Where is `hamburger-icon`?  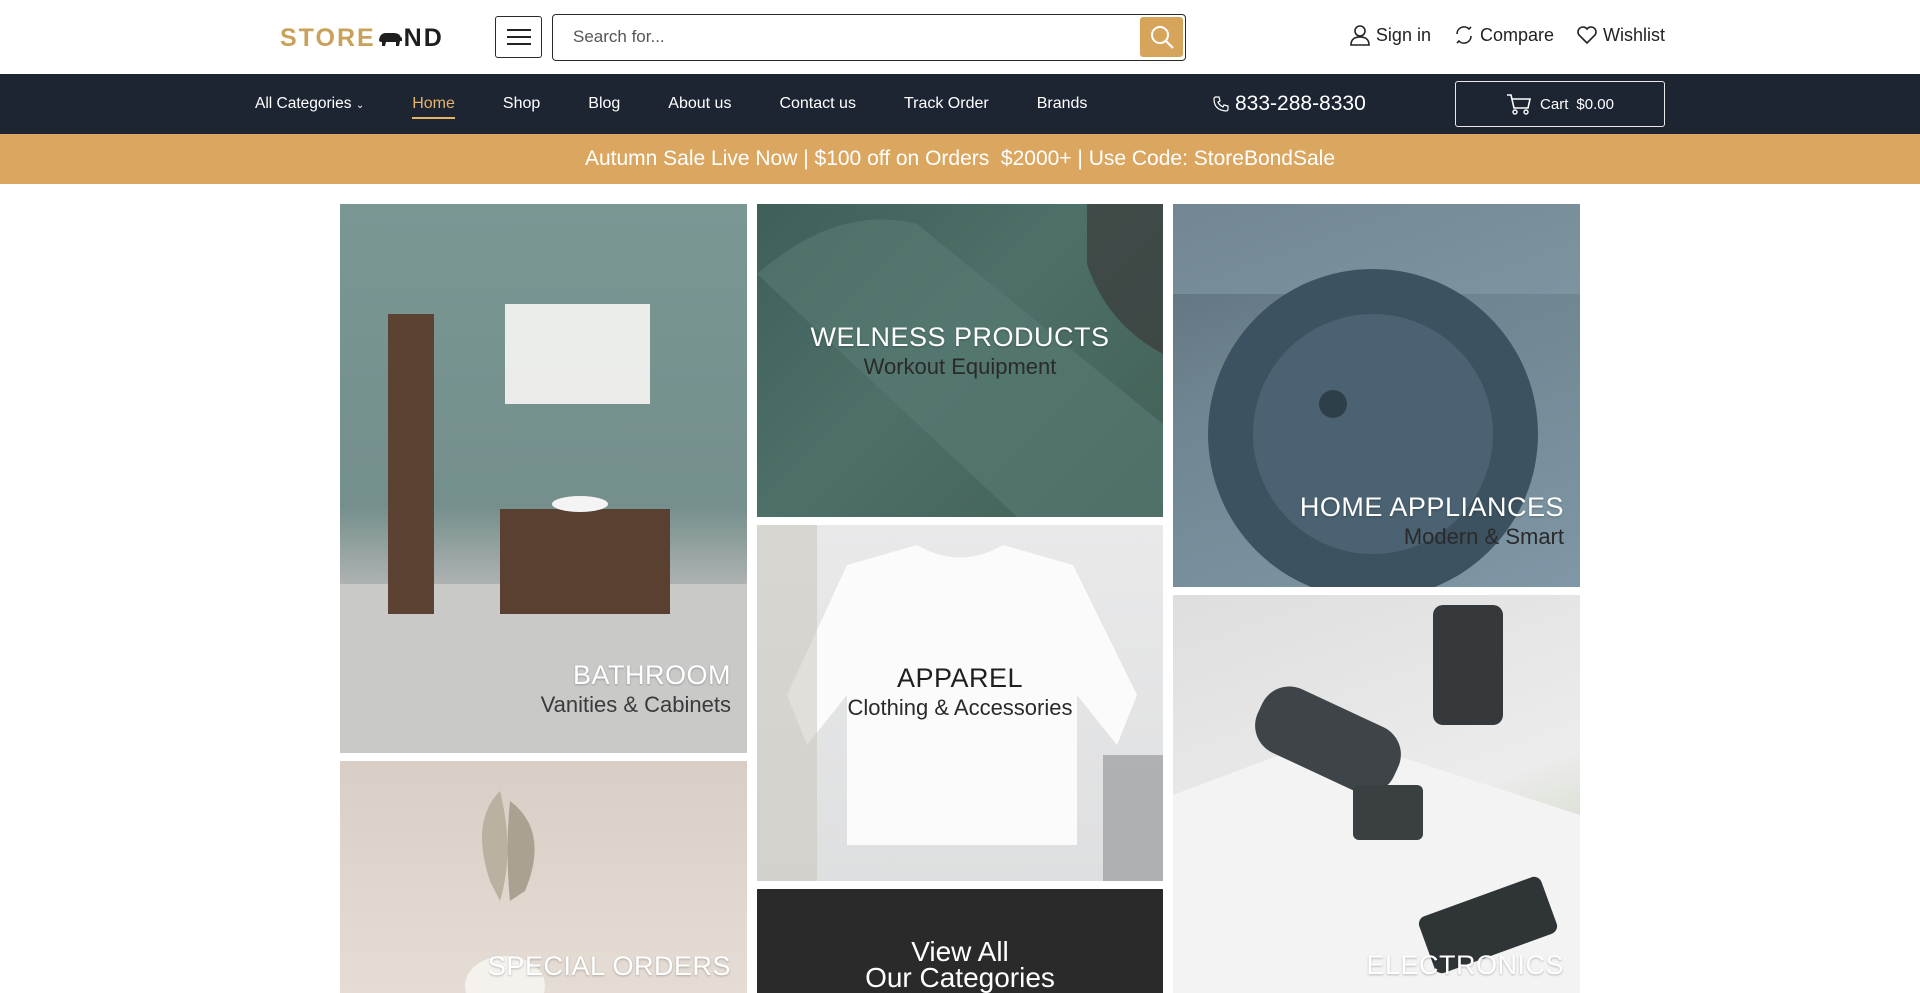
hamburger-icon is located at coordinates (518, 37).